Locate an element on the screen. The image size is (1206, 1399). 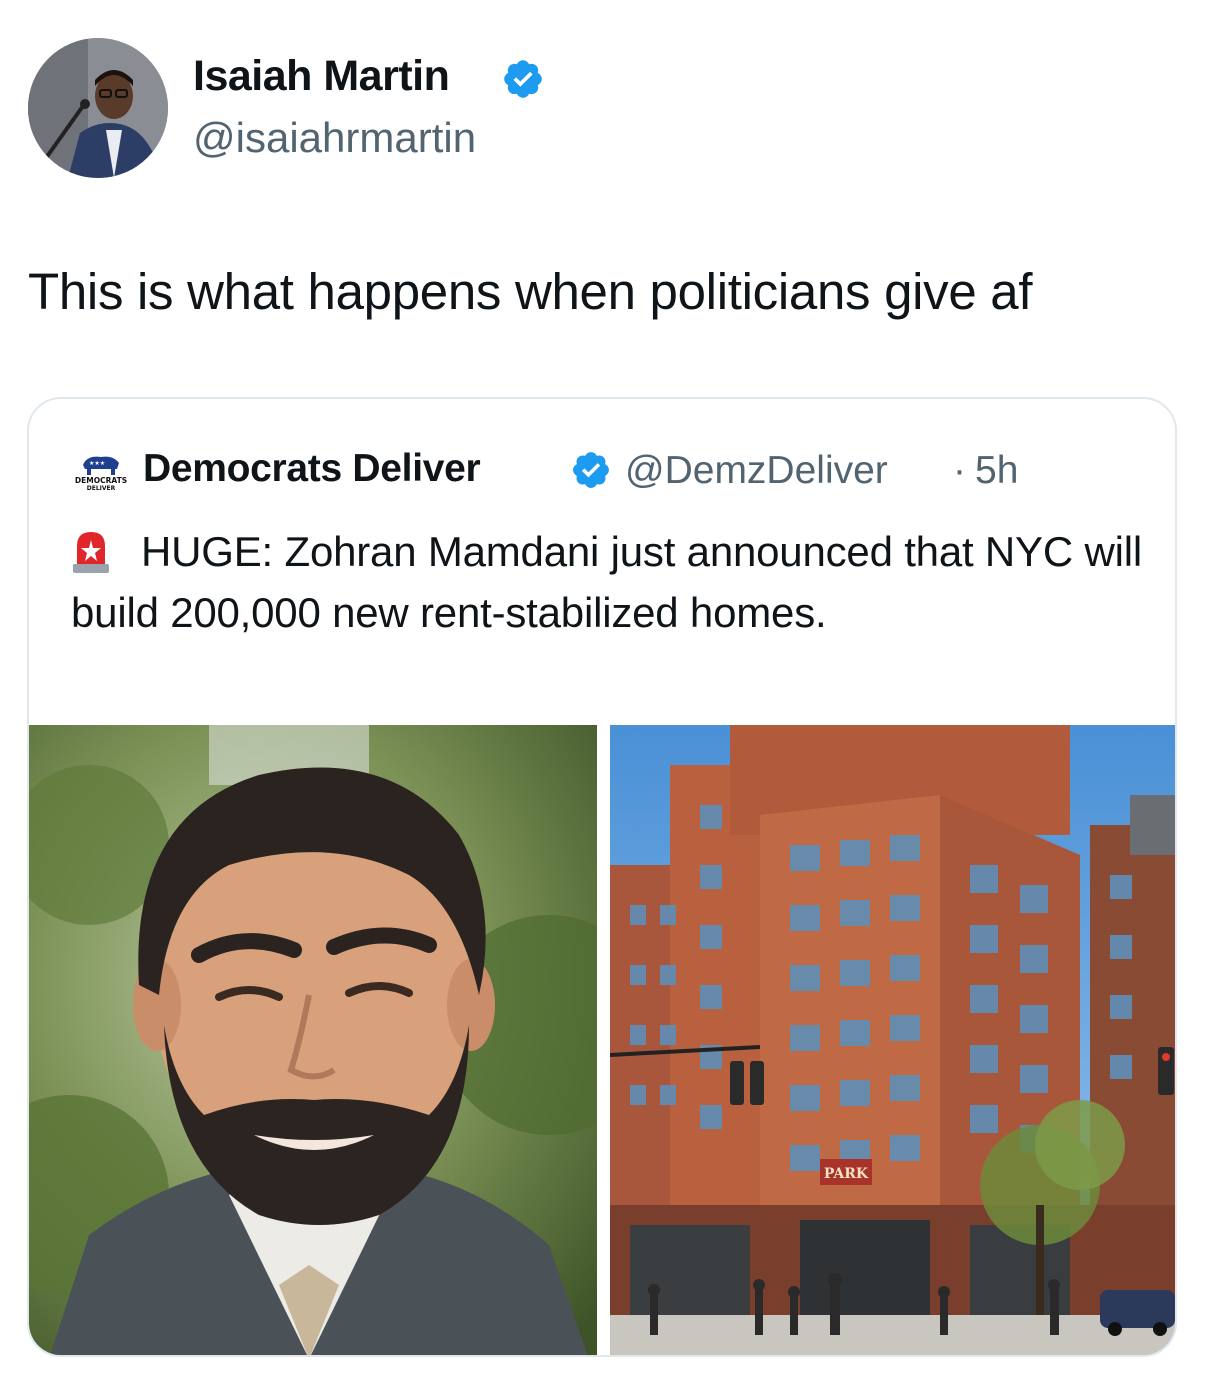
logo-text-line2: DELIVER is located at coordinates (101, 488).